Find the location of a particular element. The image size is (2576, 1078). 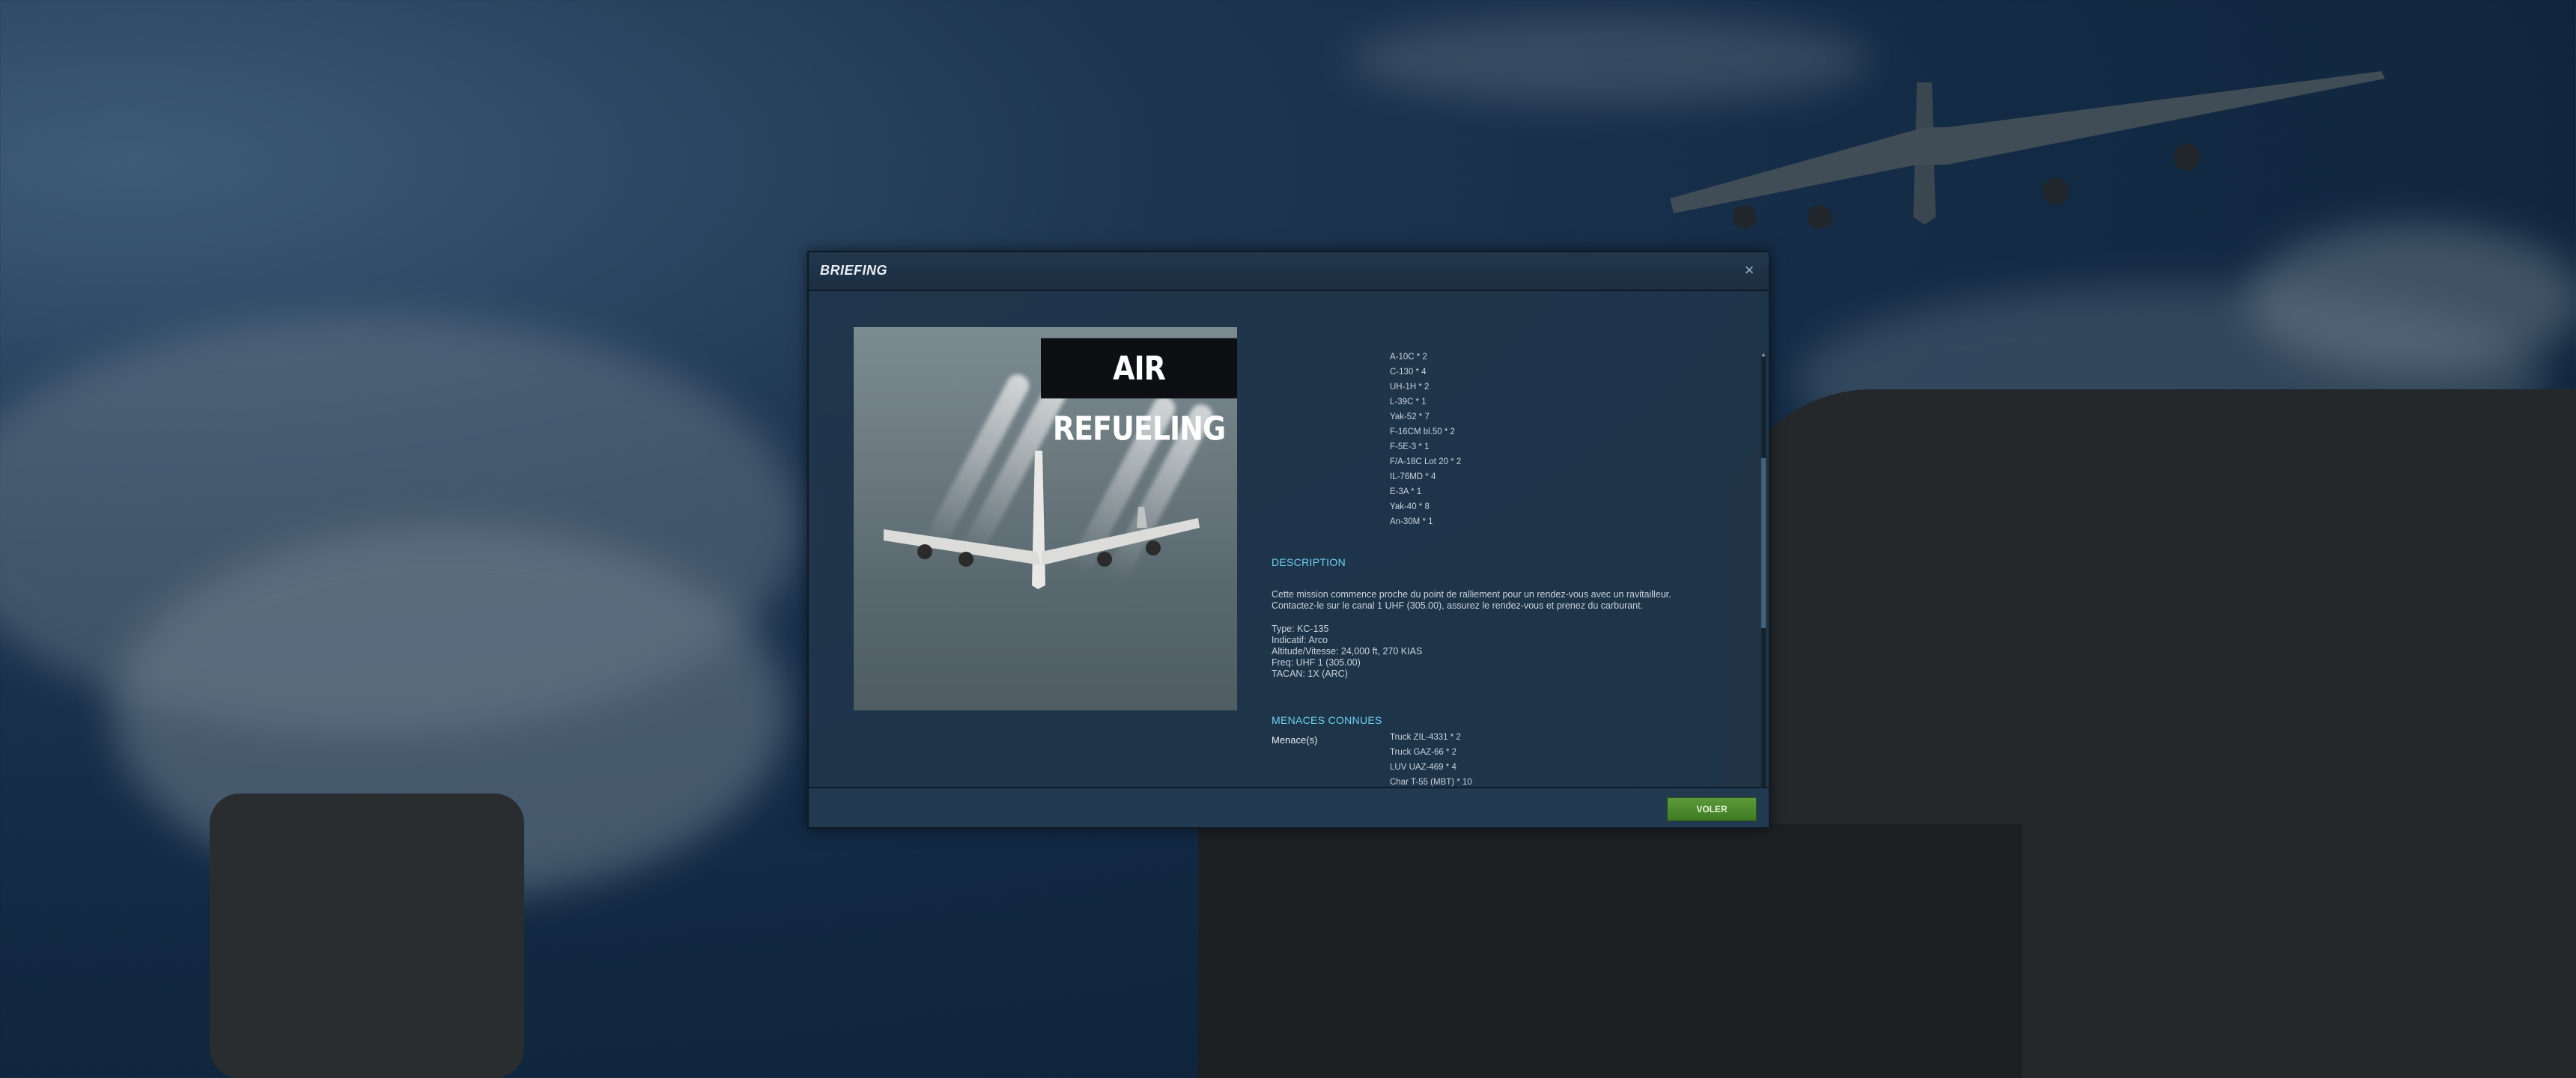

unit-item: L-39C * 1 is located at coordinates (1408, 402).